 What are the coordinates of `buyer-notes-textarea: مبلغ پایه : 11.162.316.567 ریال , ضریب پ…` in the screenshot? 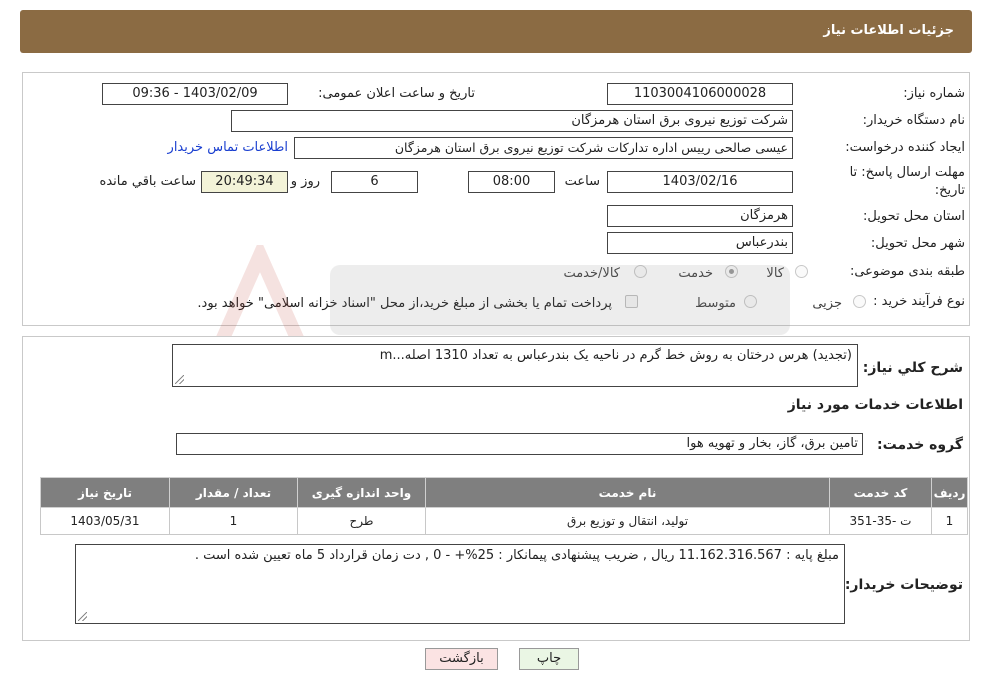 It's located at (460, 584).